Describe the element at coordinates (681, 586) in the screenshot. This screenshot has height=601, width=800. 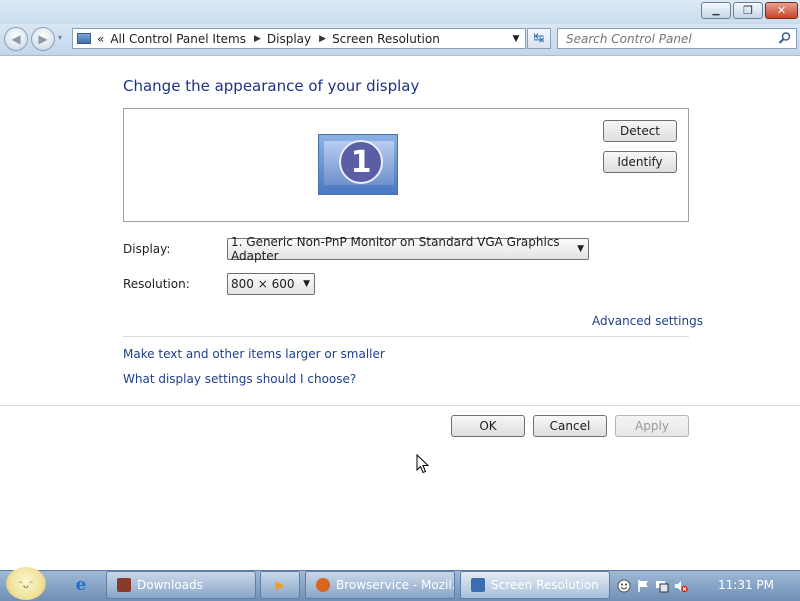
I see `volume-muted-icon` at that location.